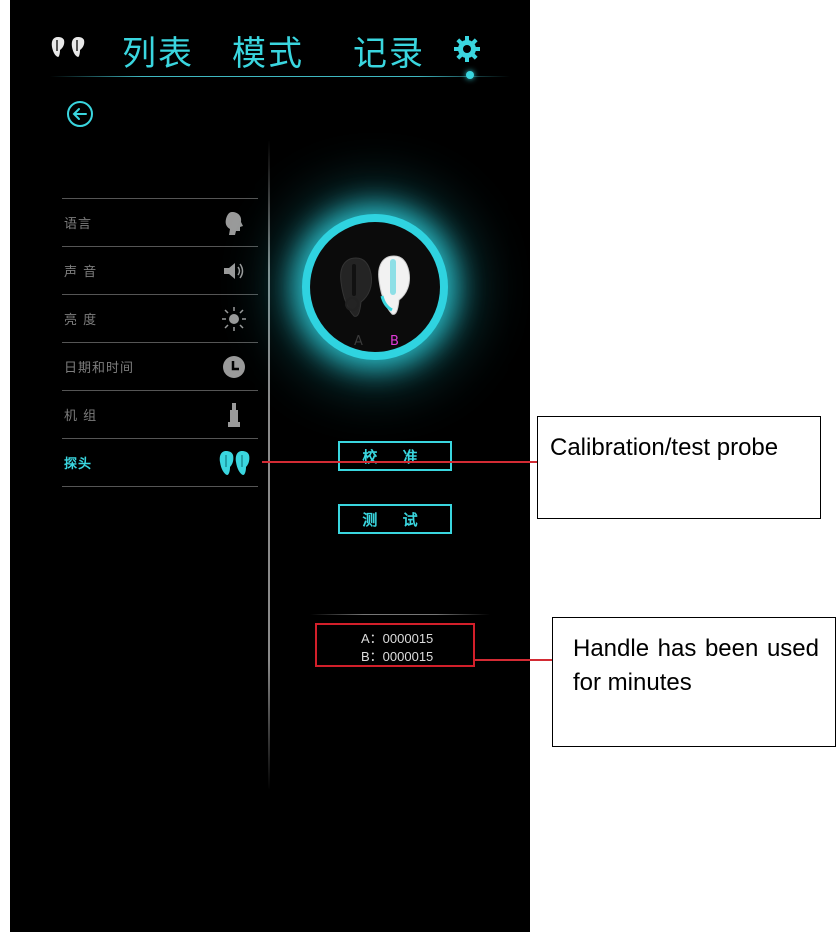  What do you see at coordinates (234, 223) in the screenshot?
I see `head-icon` at bounding box center [234, 223].